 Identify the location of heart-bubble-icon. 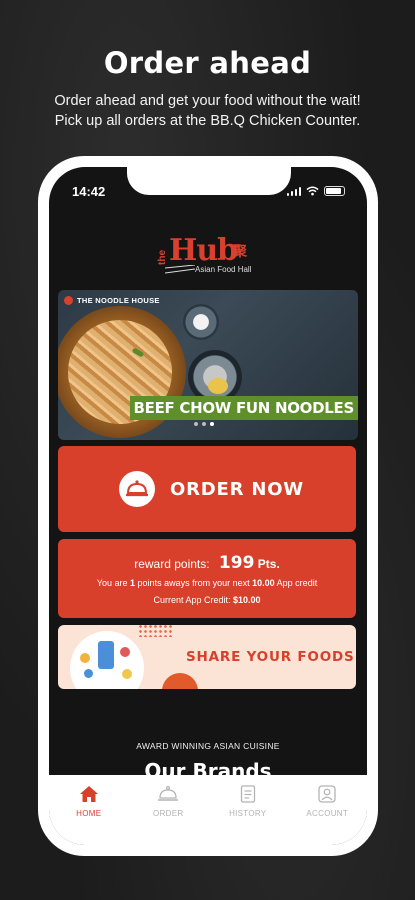
(125, 652).